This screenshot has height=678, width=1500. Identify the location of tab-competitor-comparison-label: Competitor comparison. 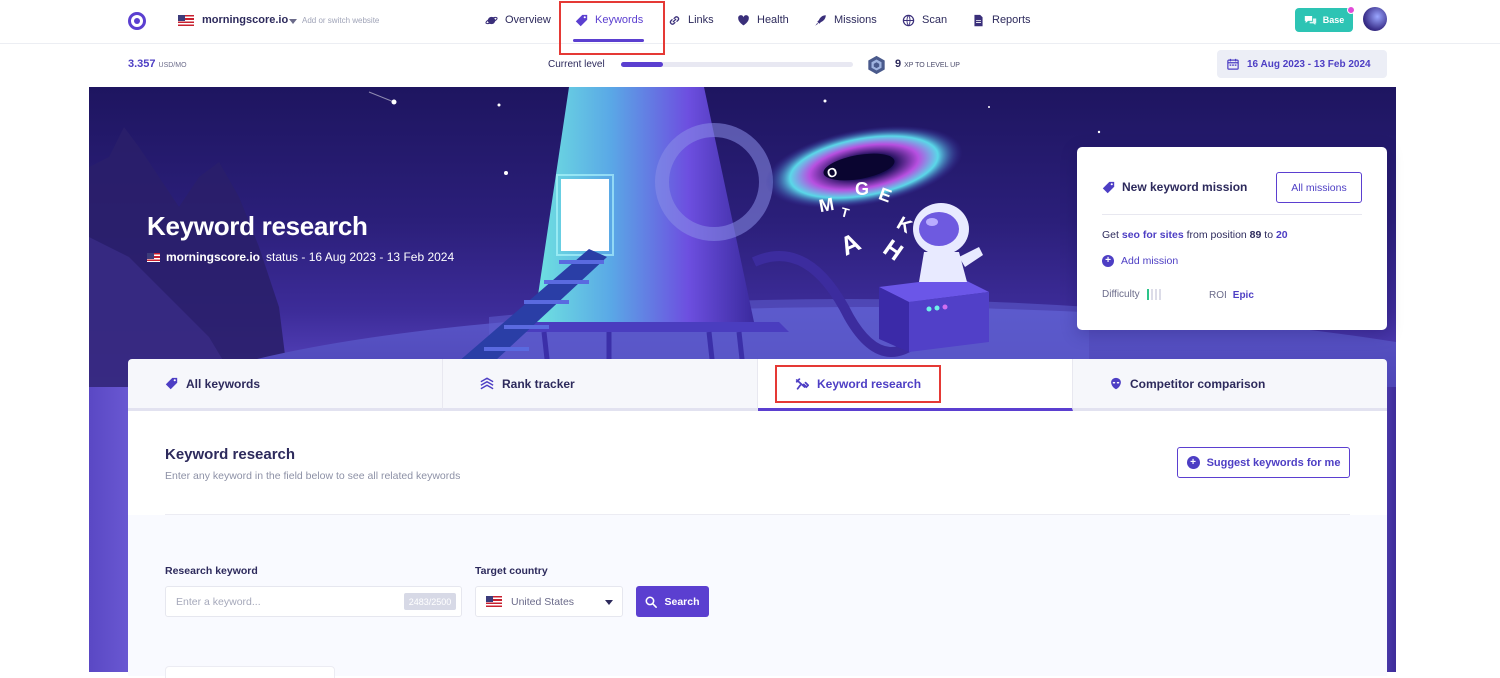
(1198, 383).